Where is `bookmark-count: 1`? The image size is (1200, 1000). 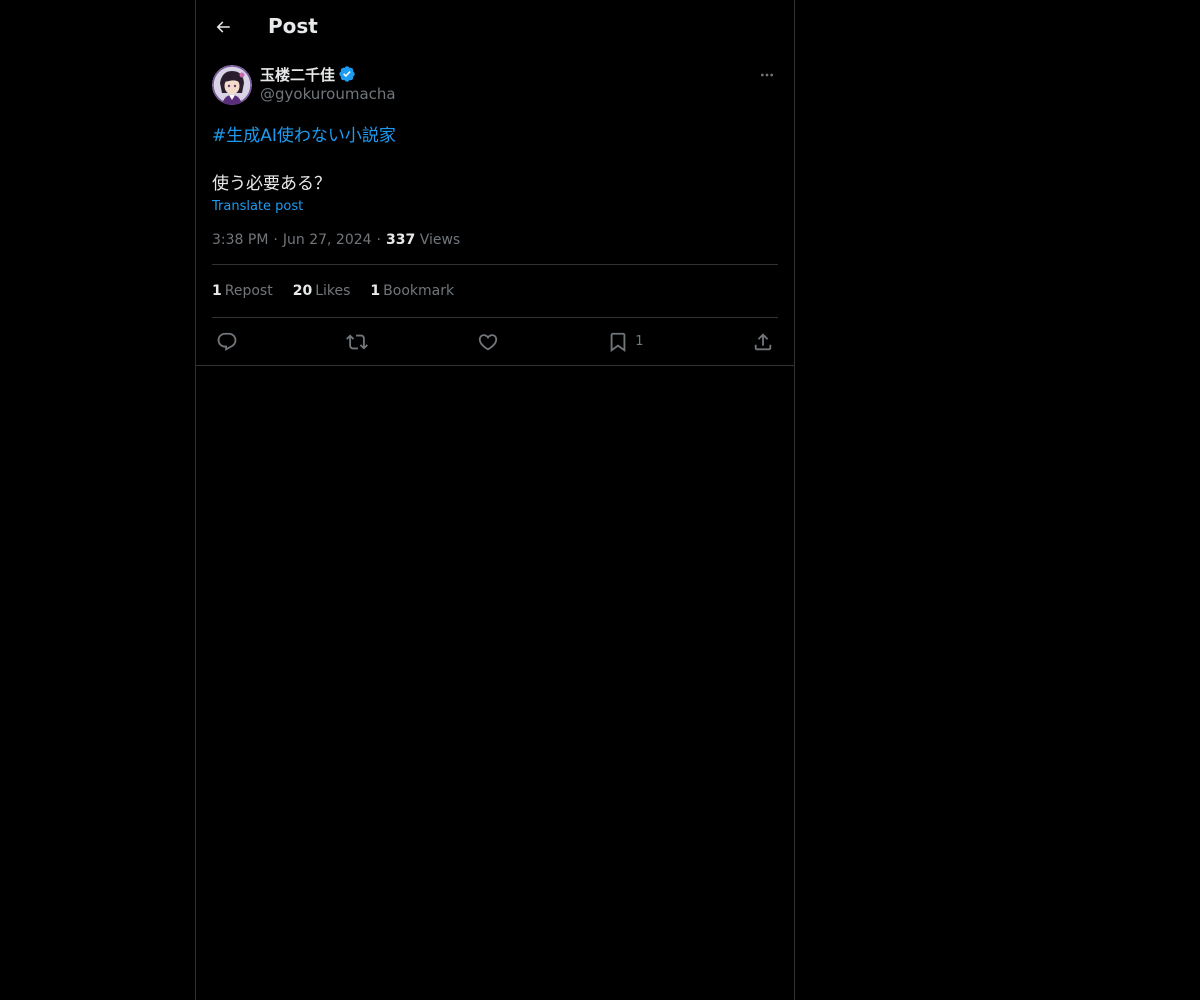 bookmark-count: 1 is located at coordinates (639, 341).